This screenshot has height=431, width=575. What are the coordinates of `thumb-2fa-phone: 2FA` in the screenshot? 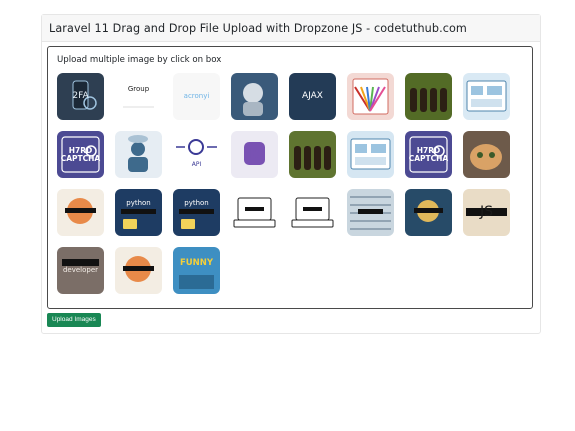 It's located at (80, 96).